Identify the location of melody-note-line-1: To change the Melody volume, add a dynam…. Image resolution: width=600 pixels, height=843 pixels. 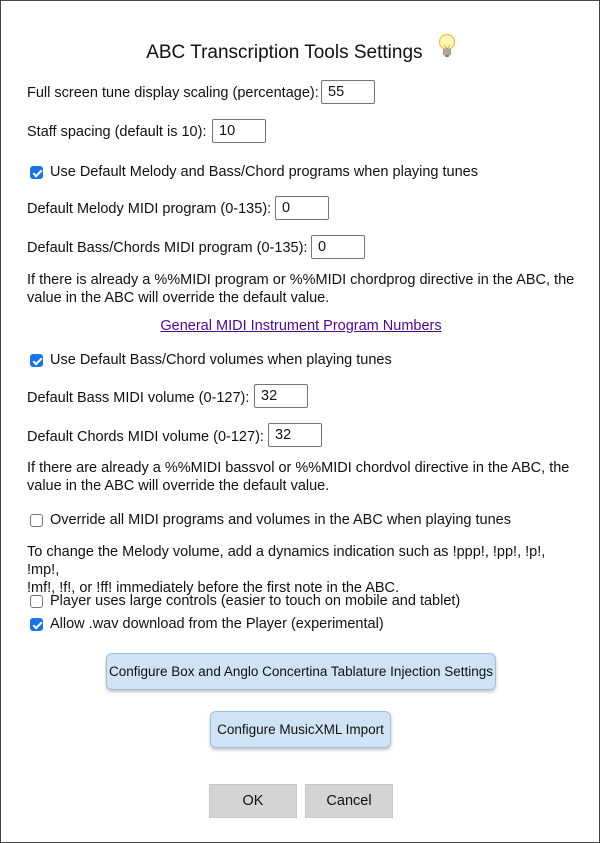
(286, 561).